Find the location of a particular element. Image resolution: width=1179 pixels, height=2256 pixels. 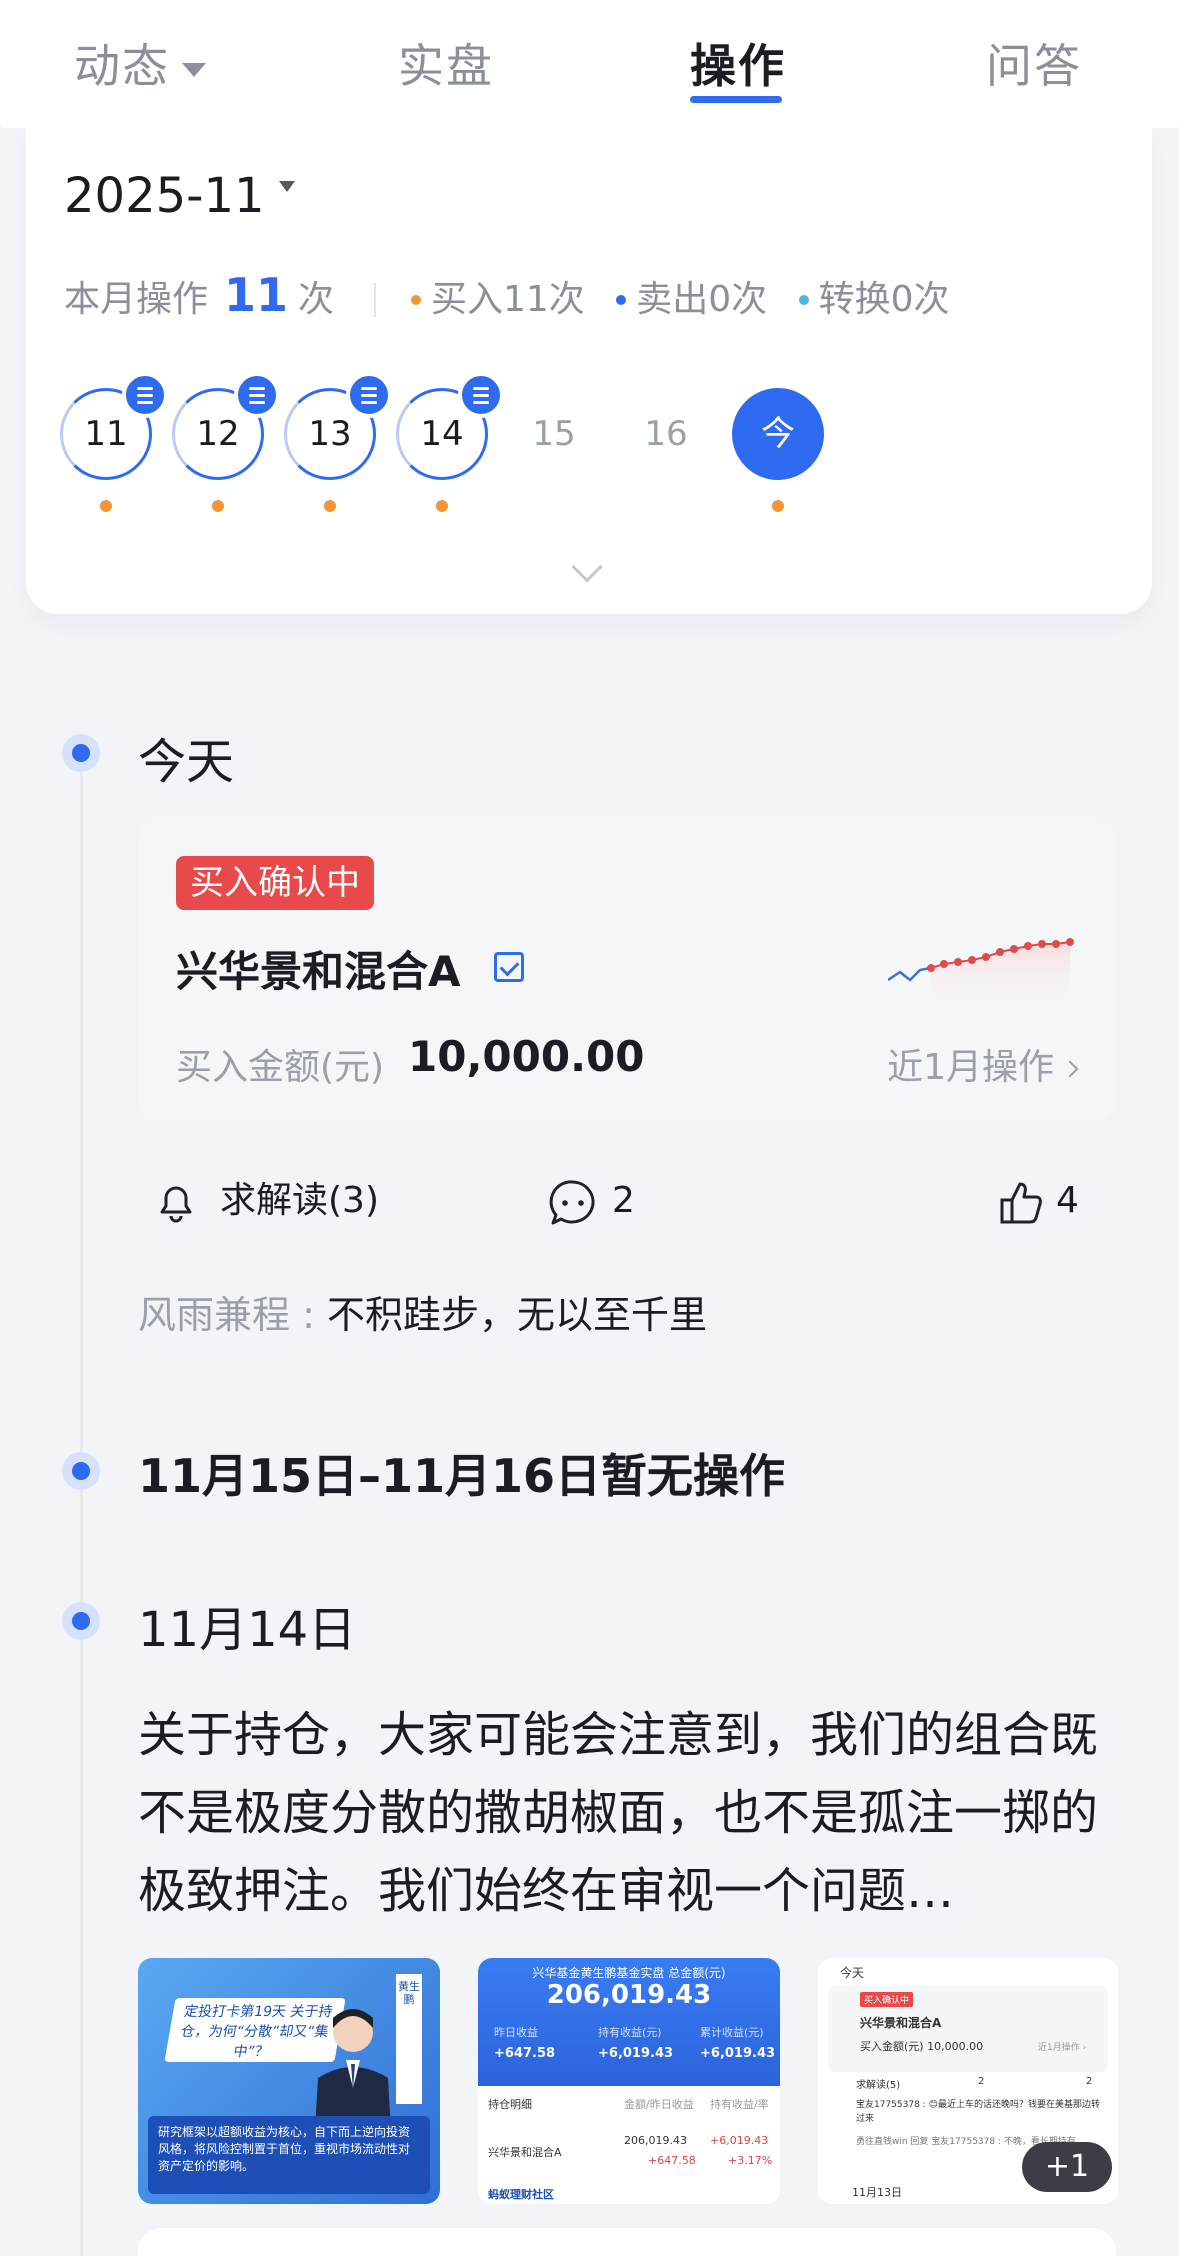

amount-label: 买入金额(元) is located at coordinates (280, 1067).